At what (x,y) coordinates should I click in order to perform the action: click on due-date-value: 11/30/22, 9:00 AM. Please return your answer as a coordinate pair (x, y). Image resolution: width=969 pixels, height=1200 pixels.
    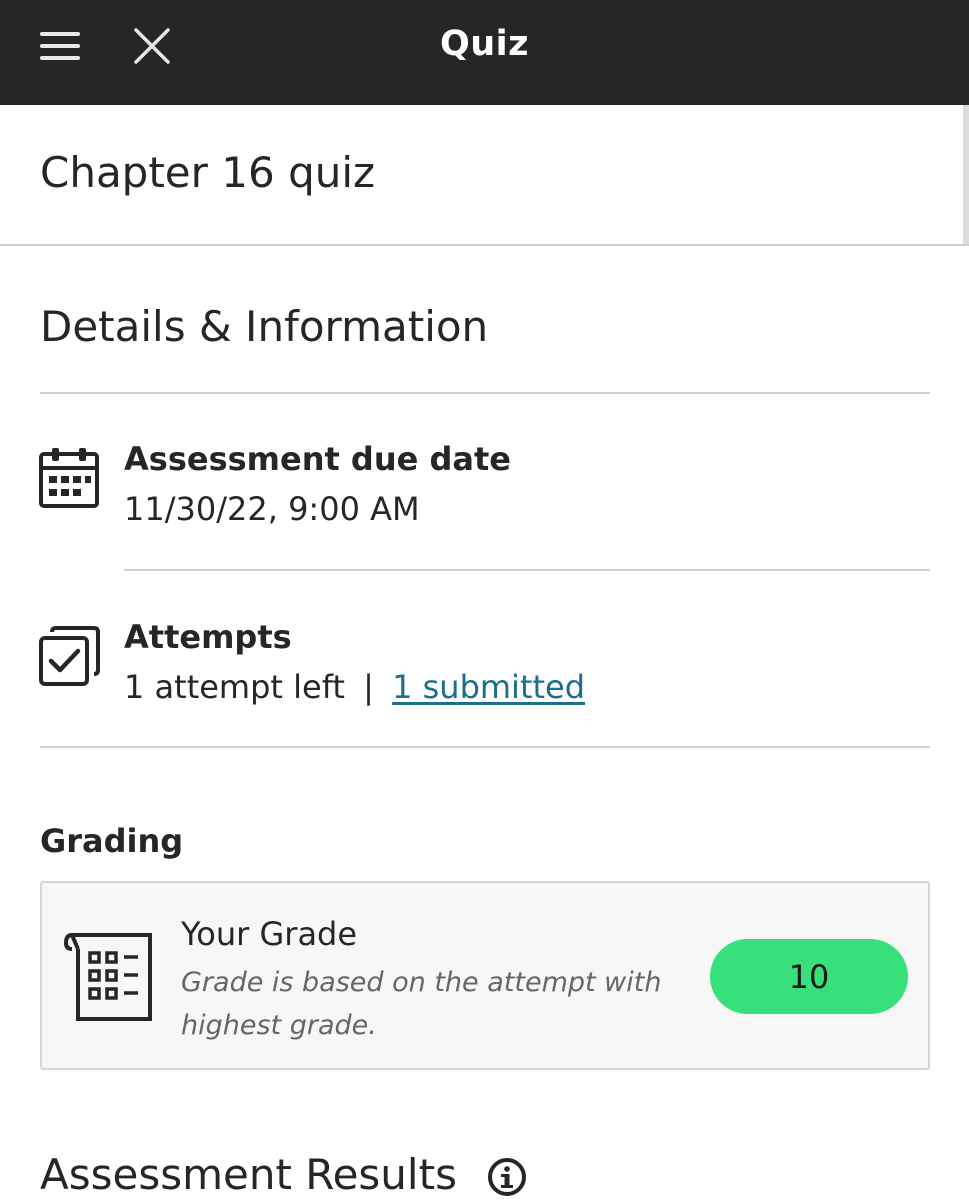
    Looking at the image, I should click on (272, 509).